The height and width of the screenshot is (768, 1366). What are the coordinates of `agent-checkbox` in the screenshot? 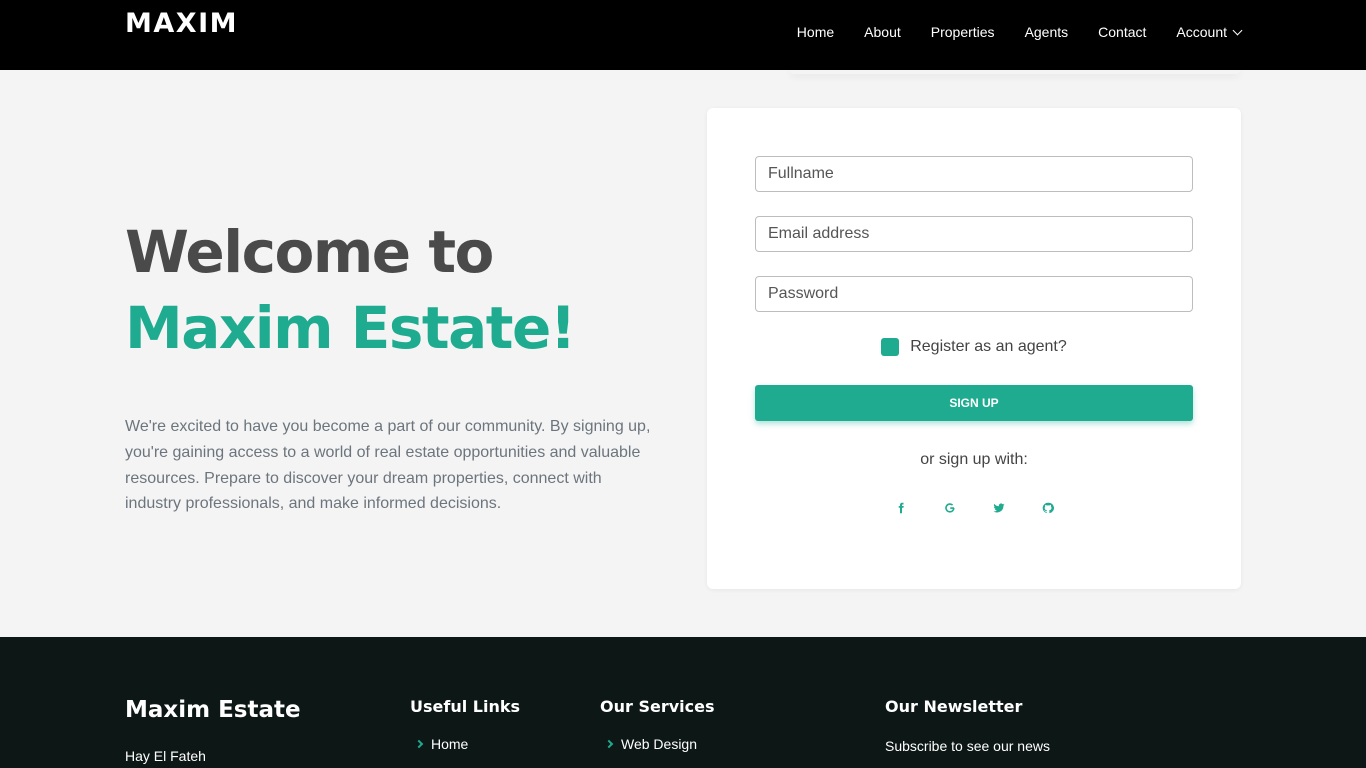 It's located at (890, 347).